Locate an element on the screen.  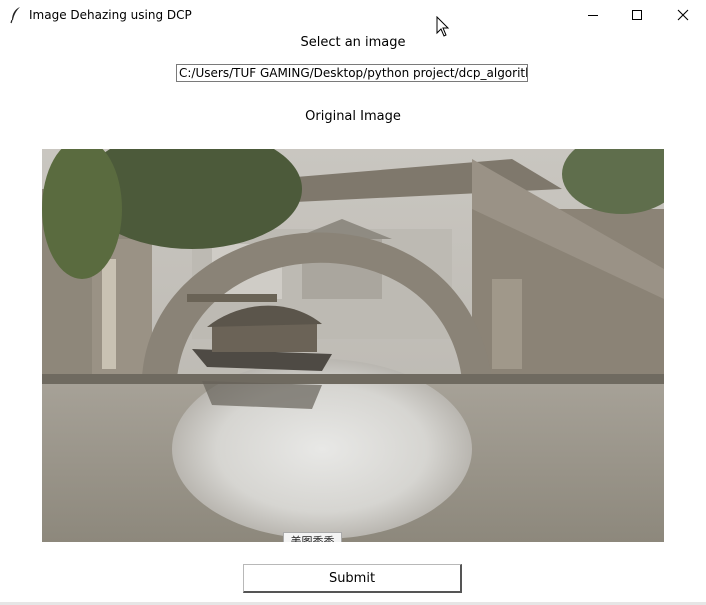
title-bar: Image Dehazing using DCP is located at coordinates (353, 15).